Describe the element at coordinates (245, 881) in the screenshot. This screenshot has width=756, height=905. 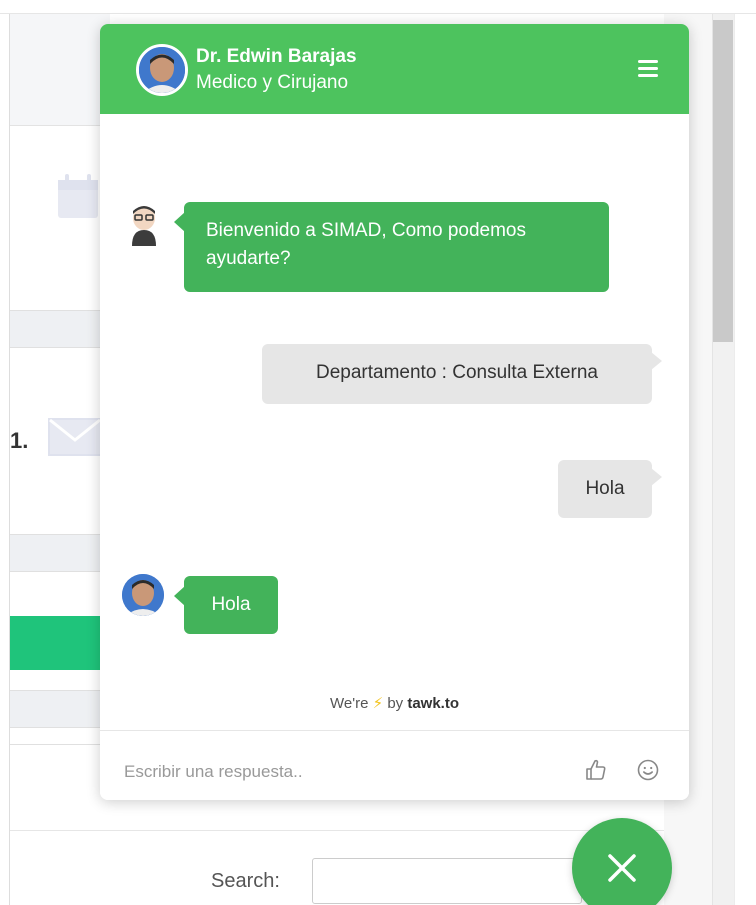
I see `search-label: Search:` at that location.